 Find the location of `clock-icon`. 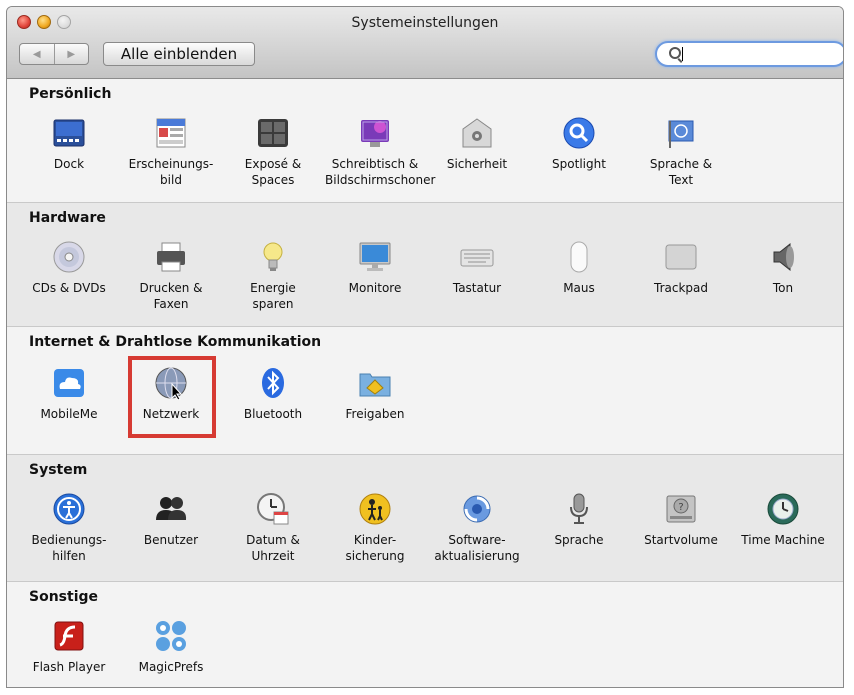

clock-icon is located at coordinates (273, 509).